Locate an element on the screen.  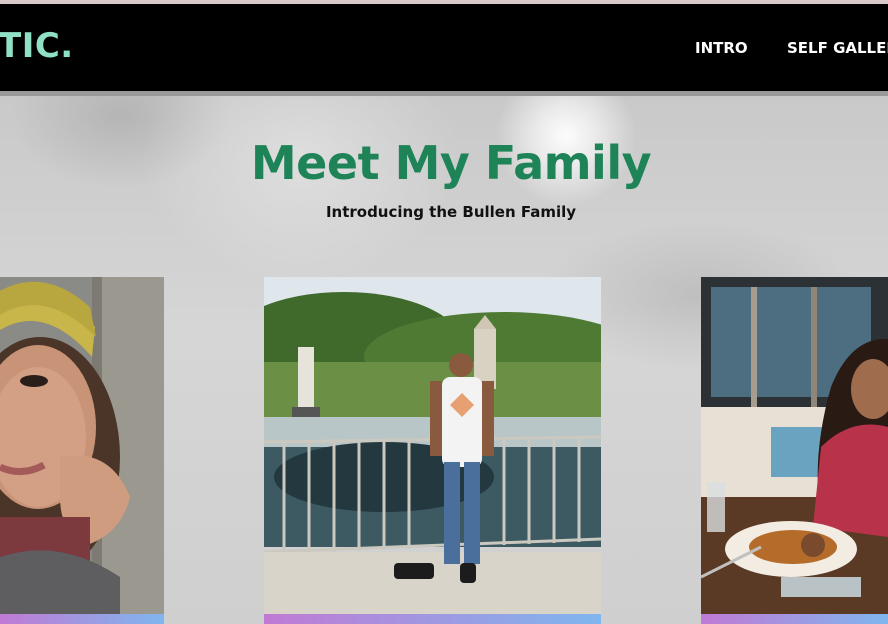
page-subtitle: Introducing the Bullen Family is located at coordinates (451, 212).